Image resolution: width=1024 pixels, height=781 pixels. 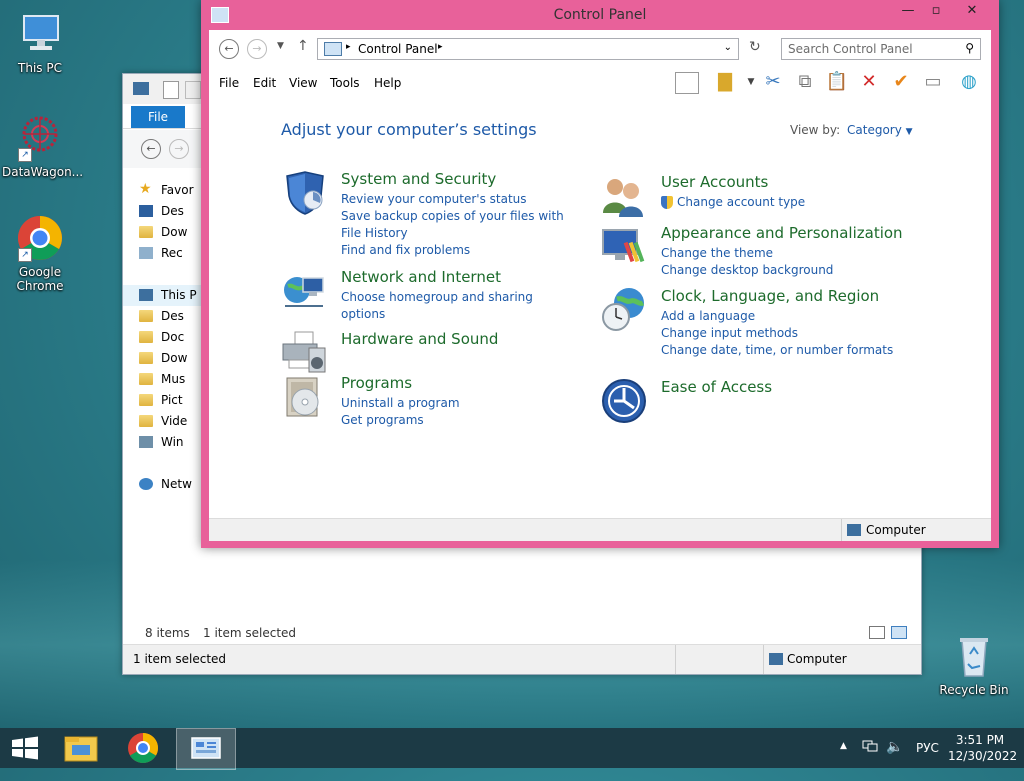 I want to click on link-change-desktop-background: Change desktop background, so click(x=778, y=270).